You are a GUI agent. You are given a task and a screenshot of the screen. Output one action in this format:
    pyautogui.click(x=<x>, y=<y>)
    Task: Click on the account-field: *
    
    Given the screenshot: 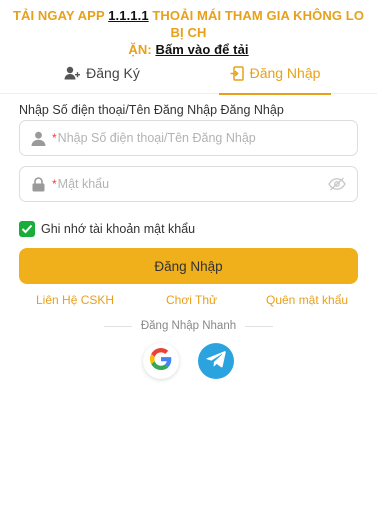 What is the action you would take?
    pyautogui.click(x=188, y=138)
    